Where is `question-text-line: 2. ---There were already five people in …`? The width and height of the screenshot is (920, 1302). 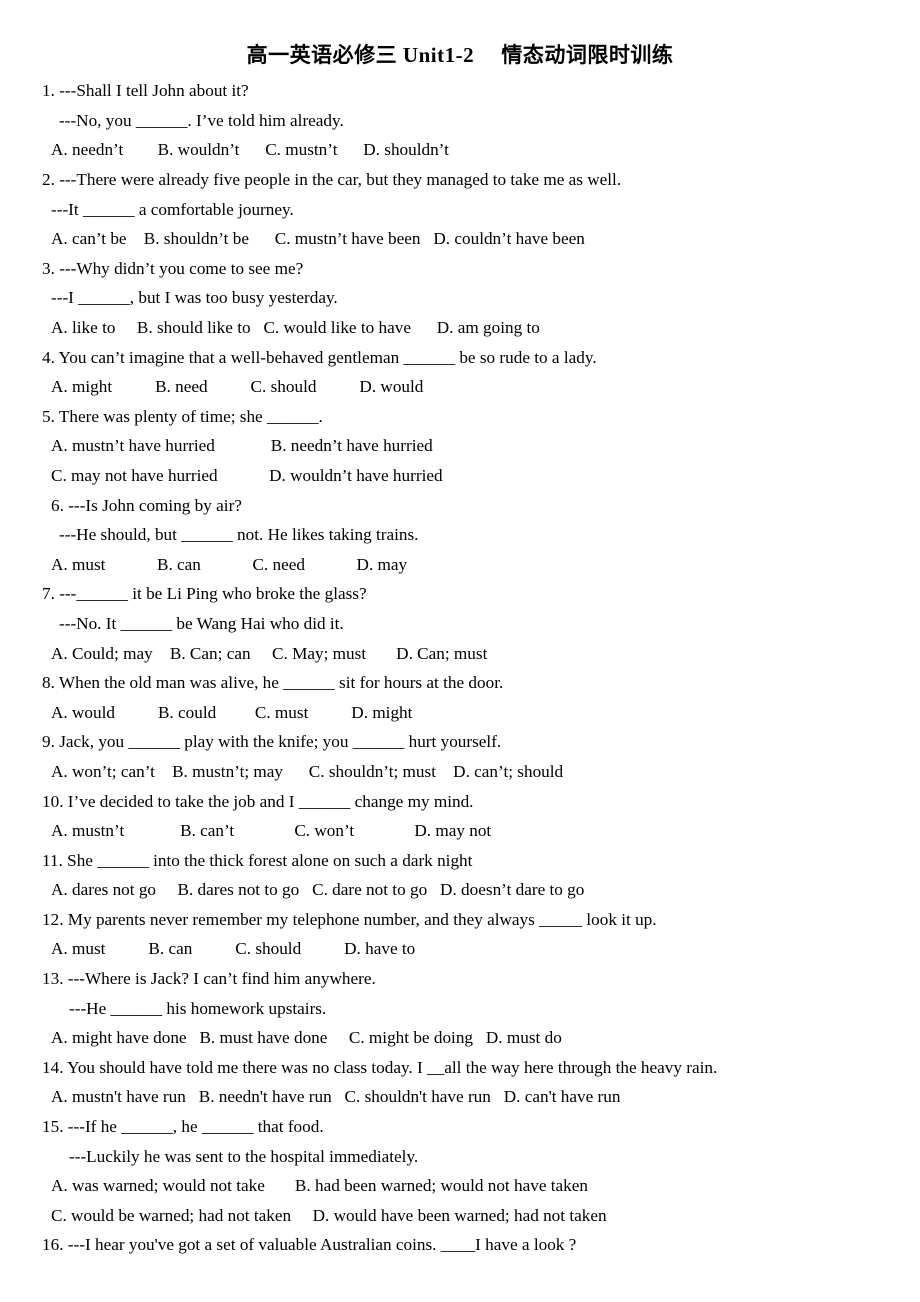
question-text-line: 2. ---There were already five people in … is located at coordinates (332, 180).